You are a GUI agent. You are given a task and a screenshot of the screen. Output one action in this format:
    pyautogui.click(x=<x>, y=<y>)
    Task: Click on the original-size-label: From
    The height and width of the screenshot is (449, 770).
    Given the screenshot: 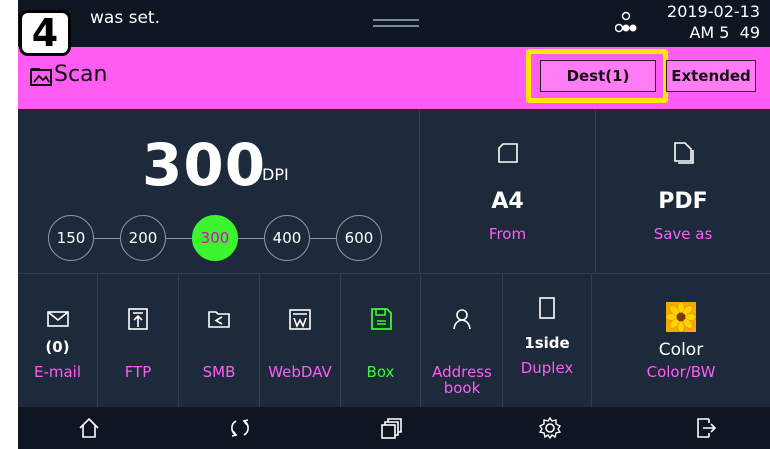 What is the action you would take?
    pyautogui.click(x=507, y=234)
    